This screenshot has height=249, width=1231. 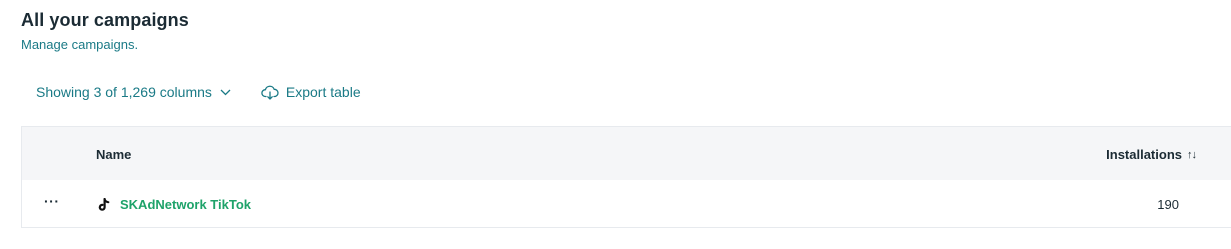 What do you see at coordinates (185, 204) in the screenshot?
I see `campaign-name-label: SKAdNetwork TikTok` at bounding box center [185, 204].